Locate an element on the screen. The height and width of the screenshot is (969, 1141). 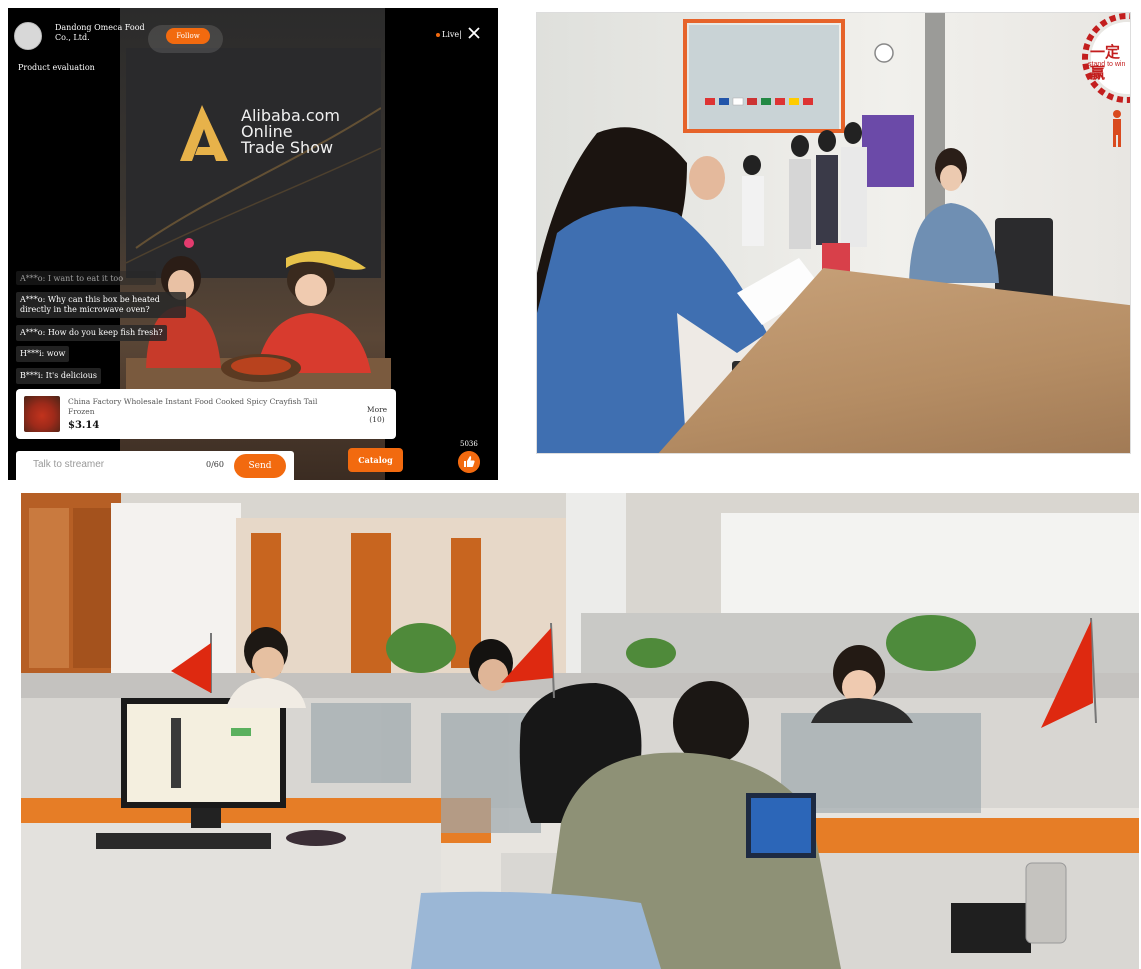
live-label: Live is located at coordinates (451, 34).